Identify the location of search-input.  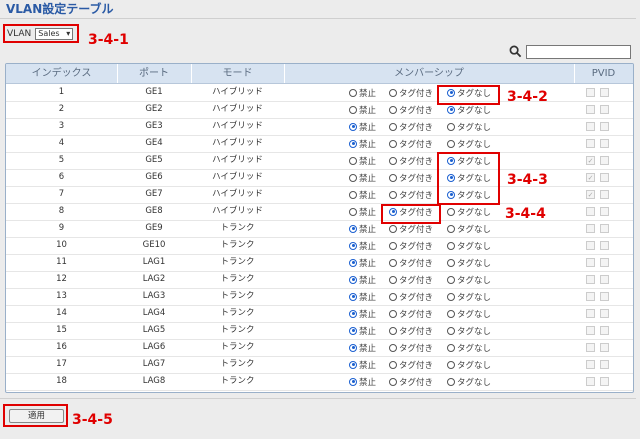
(578, 52).